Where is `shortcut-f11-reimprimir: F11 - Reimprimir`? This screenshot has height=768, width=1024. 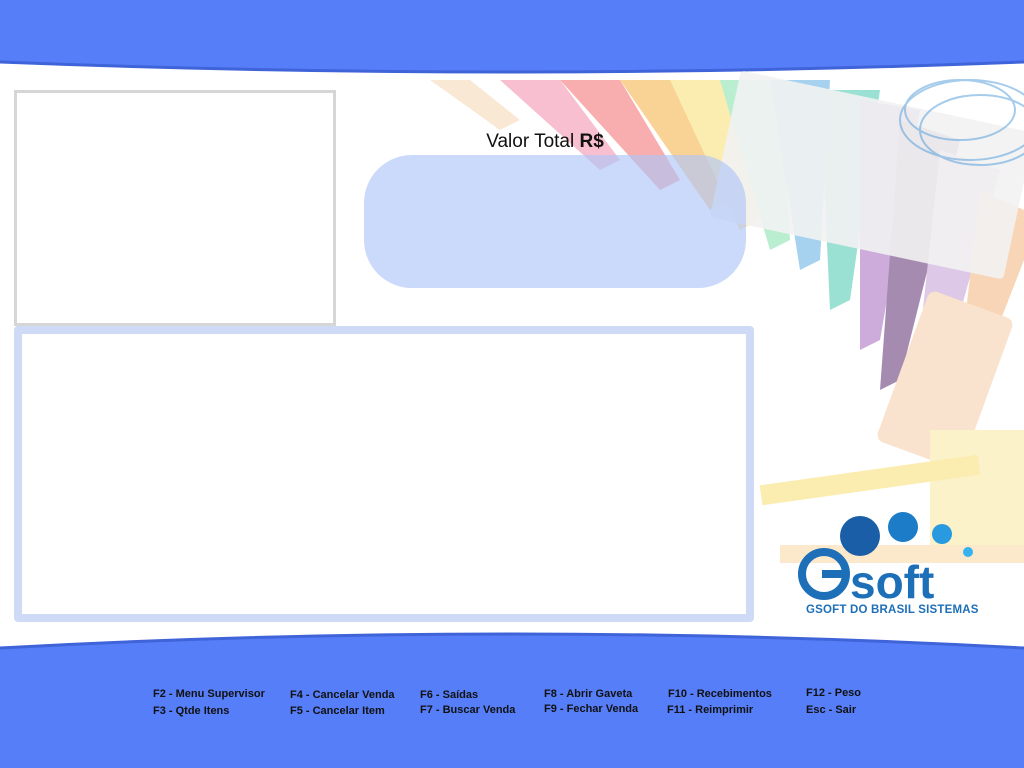
shortcut-f11-reimprimir: F11 - Reimprimir is located at coordinates (710, 710).